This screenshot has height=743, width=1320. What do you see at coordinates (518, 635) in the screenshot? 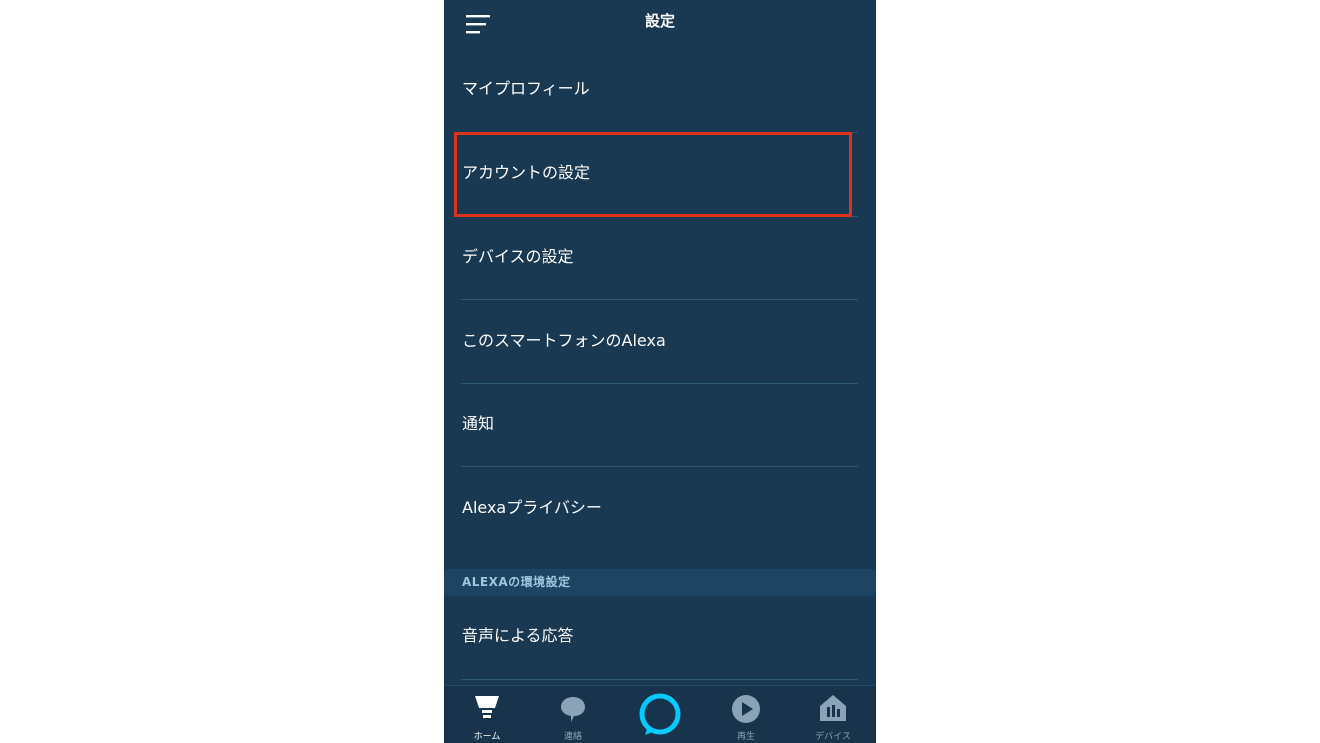
I see `settings-item-label: 音声による応答` at bounding box center [518, 635].